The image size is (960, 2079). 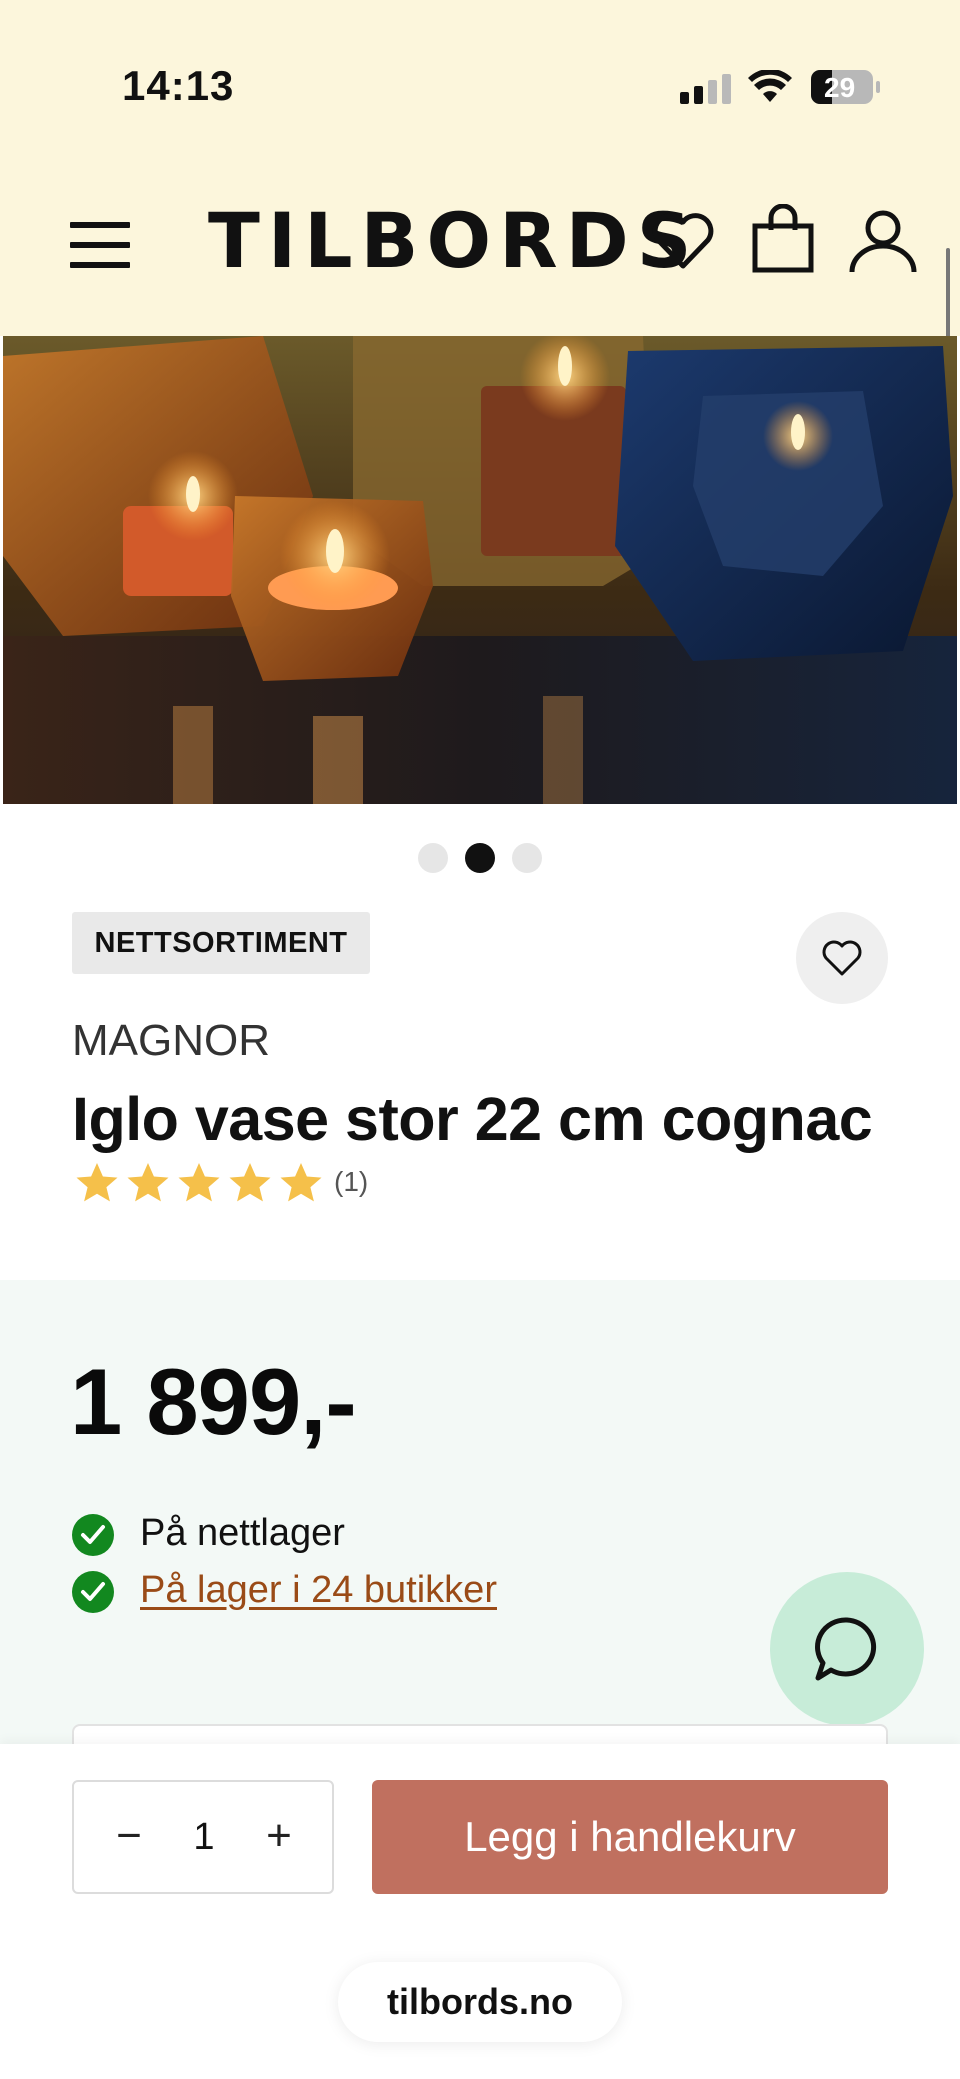 I want to click on cellular-signal-icon, so click(x=706, y=89).